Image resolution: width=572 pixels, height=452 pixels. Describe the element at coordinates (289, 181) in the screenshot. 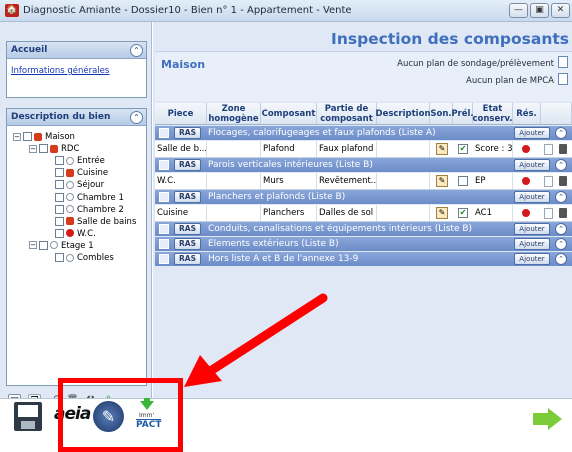

I see `cell-composant: Murs` at that location.